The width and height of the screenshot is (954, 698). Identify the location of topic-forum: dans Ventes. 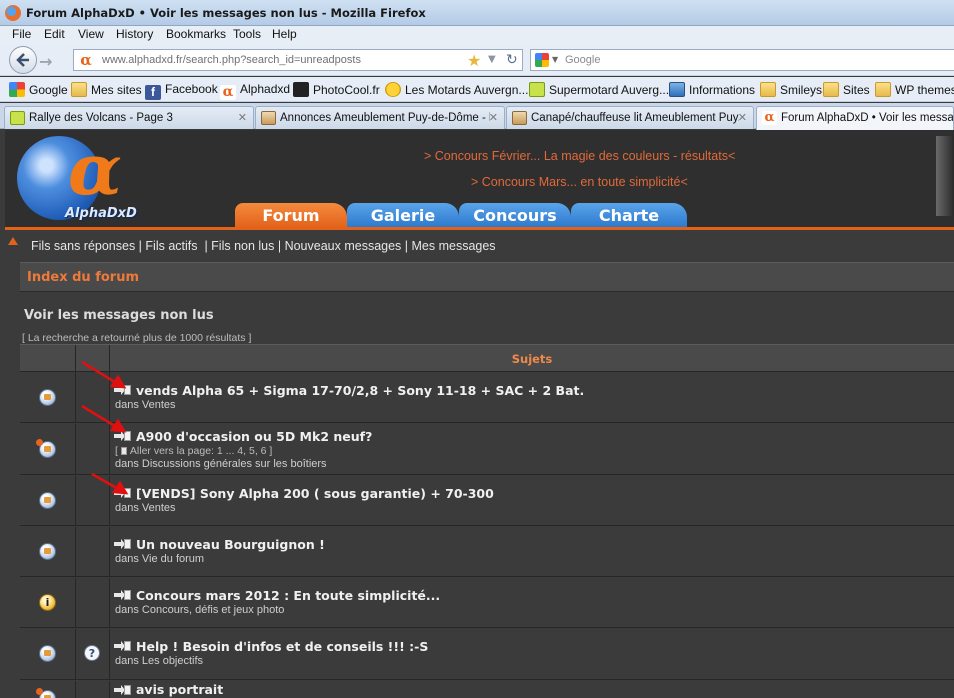
(145, 508).